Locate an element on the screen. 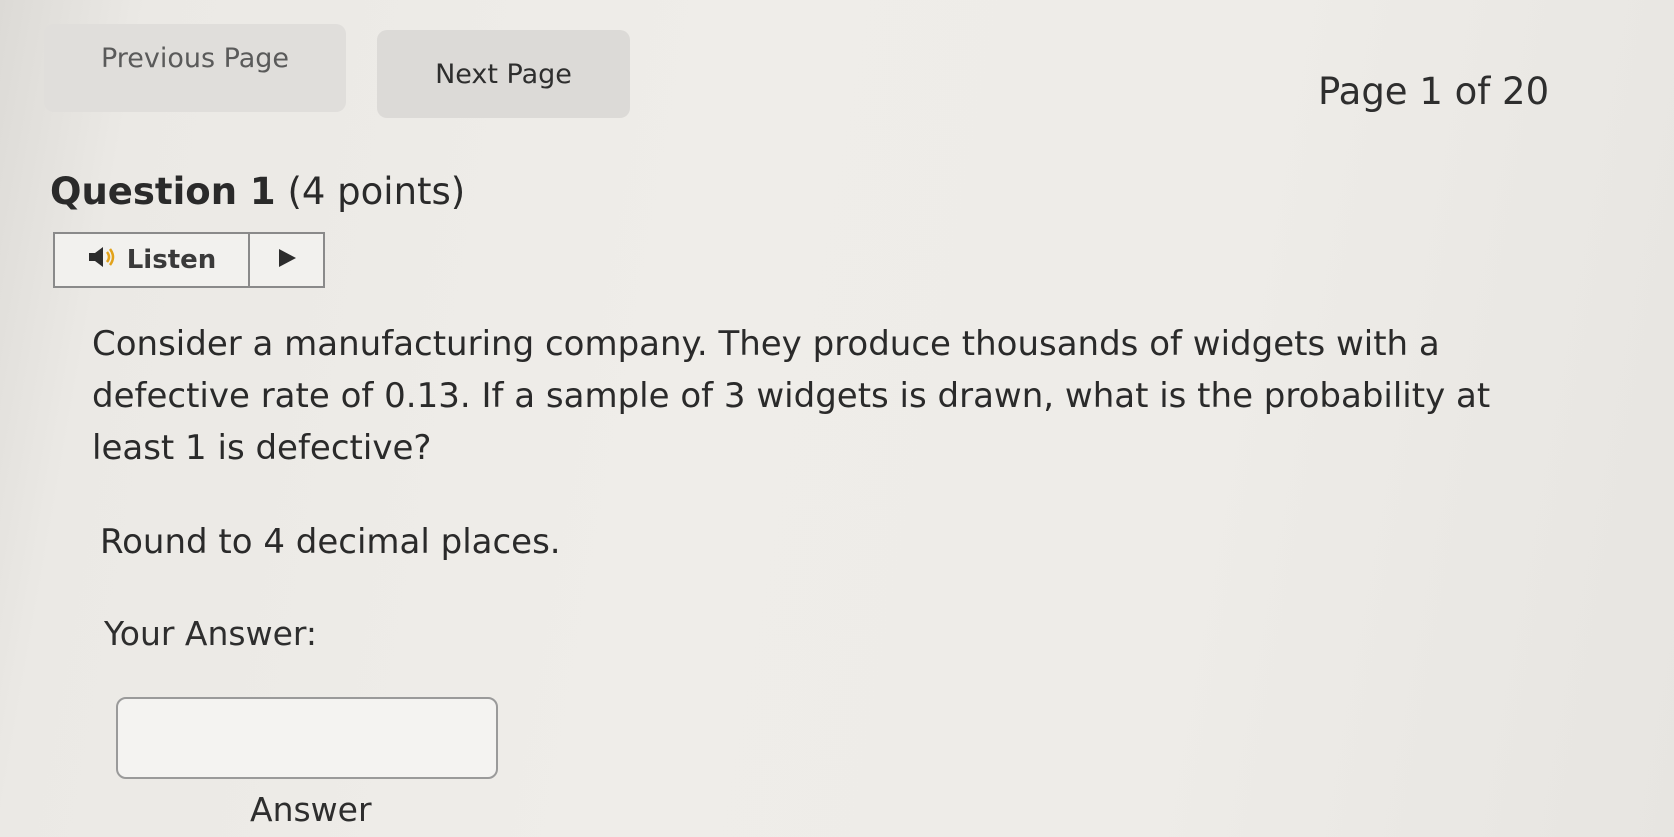  answer-input is located at coordinates (307, 738).